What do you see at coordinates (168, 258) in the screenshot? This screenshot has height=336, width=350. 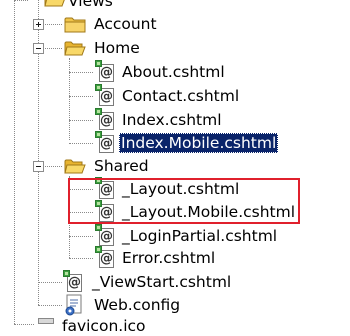 I see `file-label-error: Error.cshtml` at bounding box center [168, 258].